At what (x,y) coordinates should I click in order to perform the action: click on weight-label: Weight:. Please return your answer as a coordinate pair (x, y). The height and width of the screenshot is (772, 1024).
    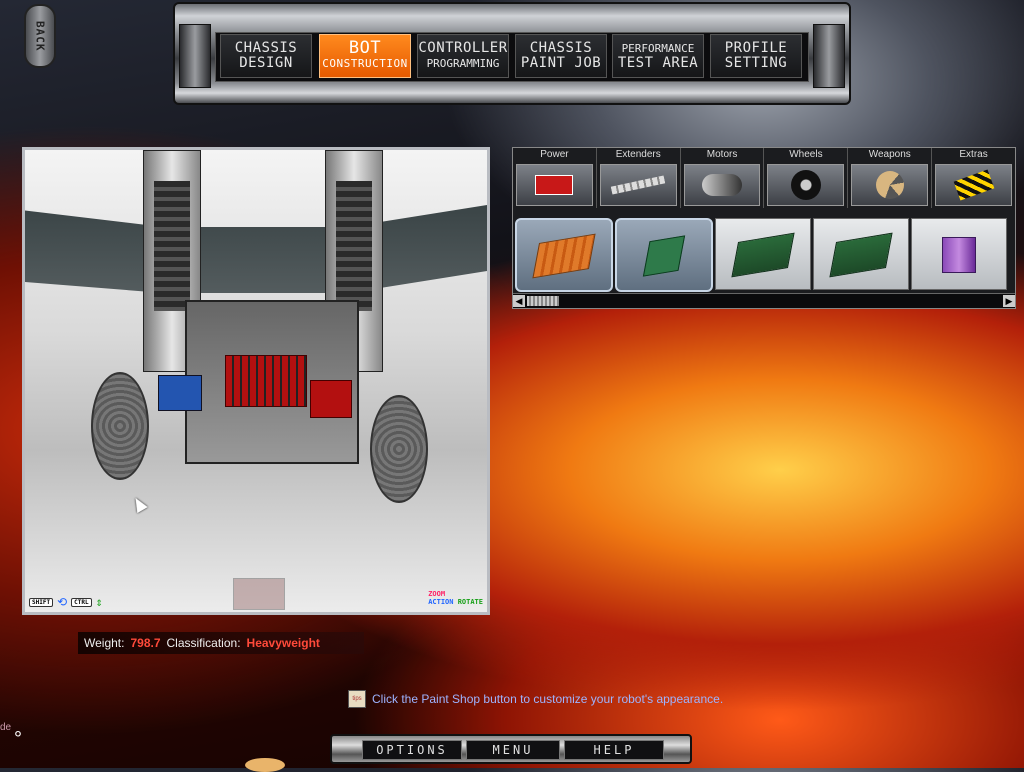
    Looking at the image, I should click on (104, 643).